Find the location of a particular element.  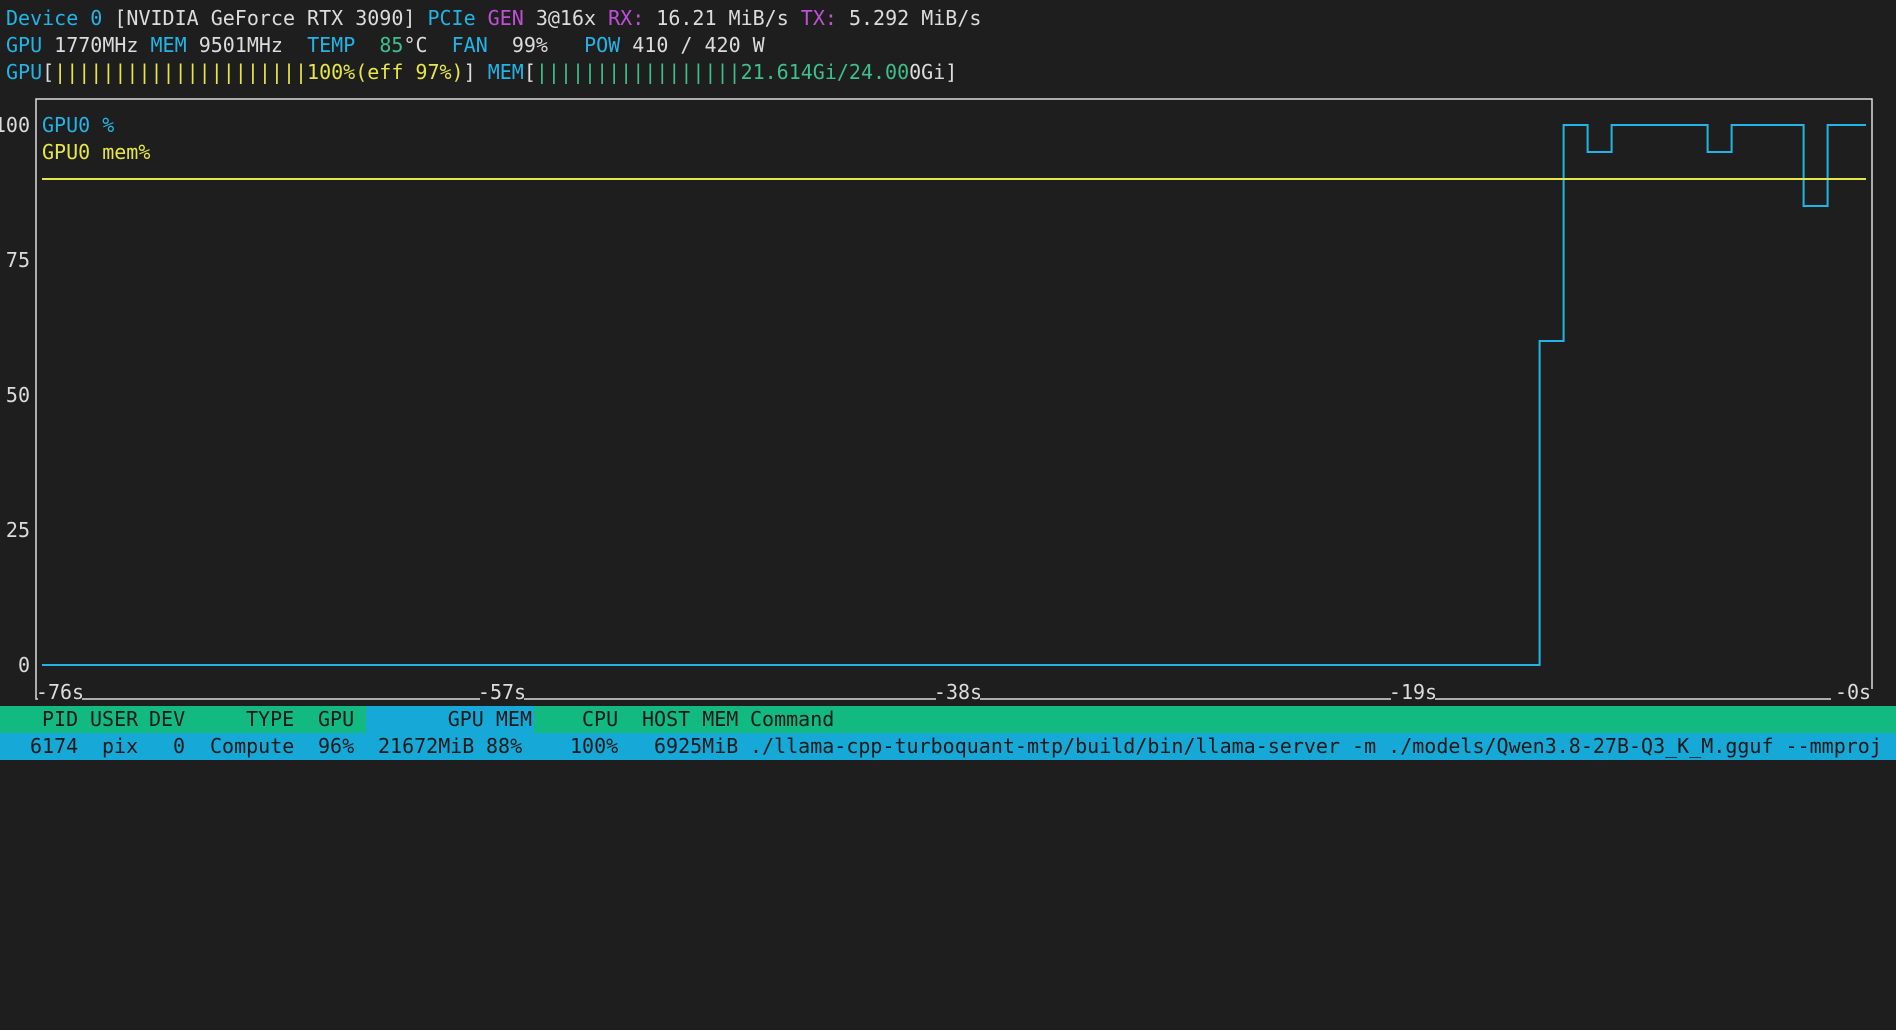

fan-value: 99% is located at coordinates (529, 45).